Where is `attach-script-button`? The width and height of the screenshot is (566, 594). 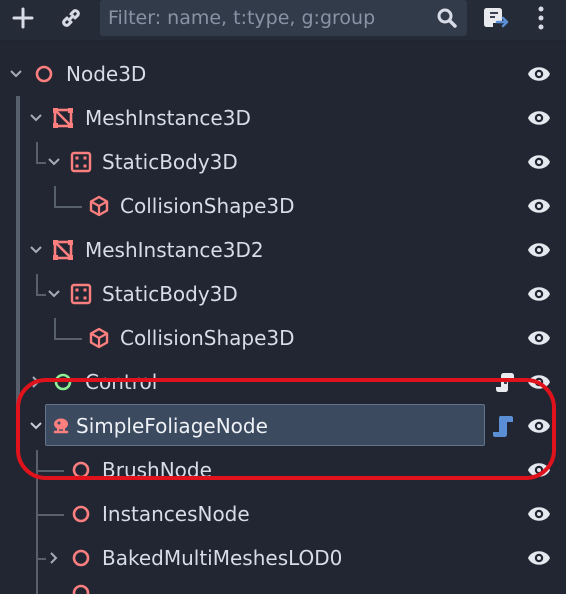 attach-script-button is located at coordinates (495, 18).